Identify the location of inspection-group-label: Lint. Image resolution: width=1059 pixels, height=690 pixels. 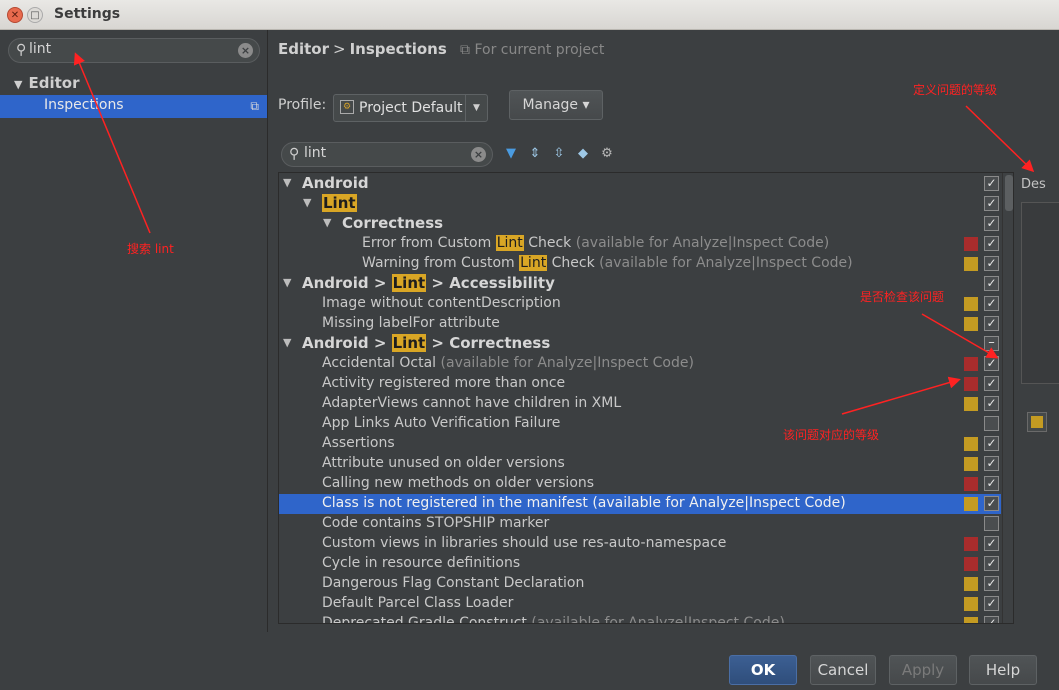
(339, 203).